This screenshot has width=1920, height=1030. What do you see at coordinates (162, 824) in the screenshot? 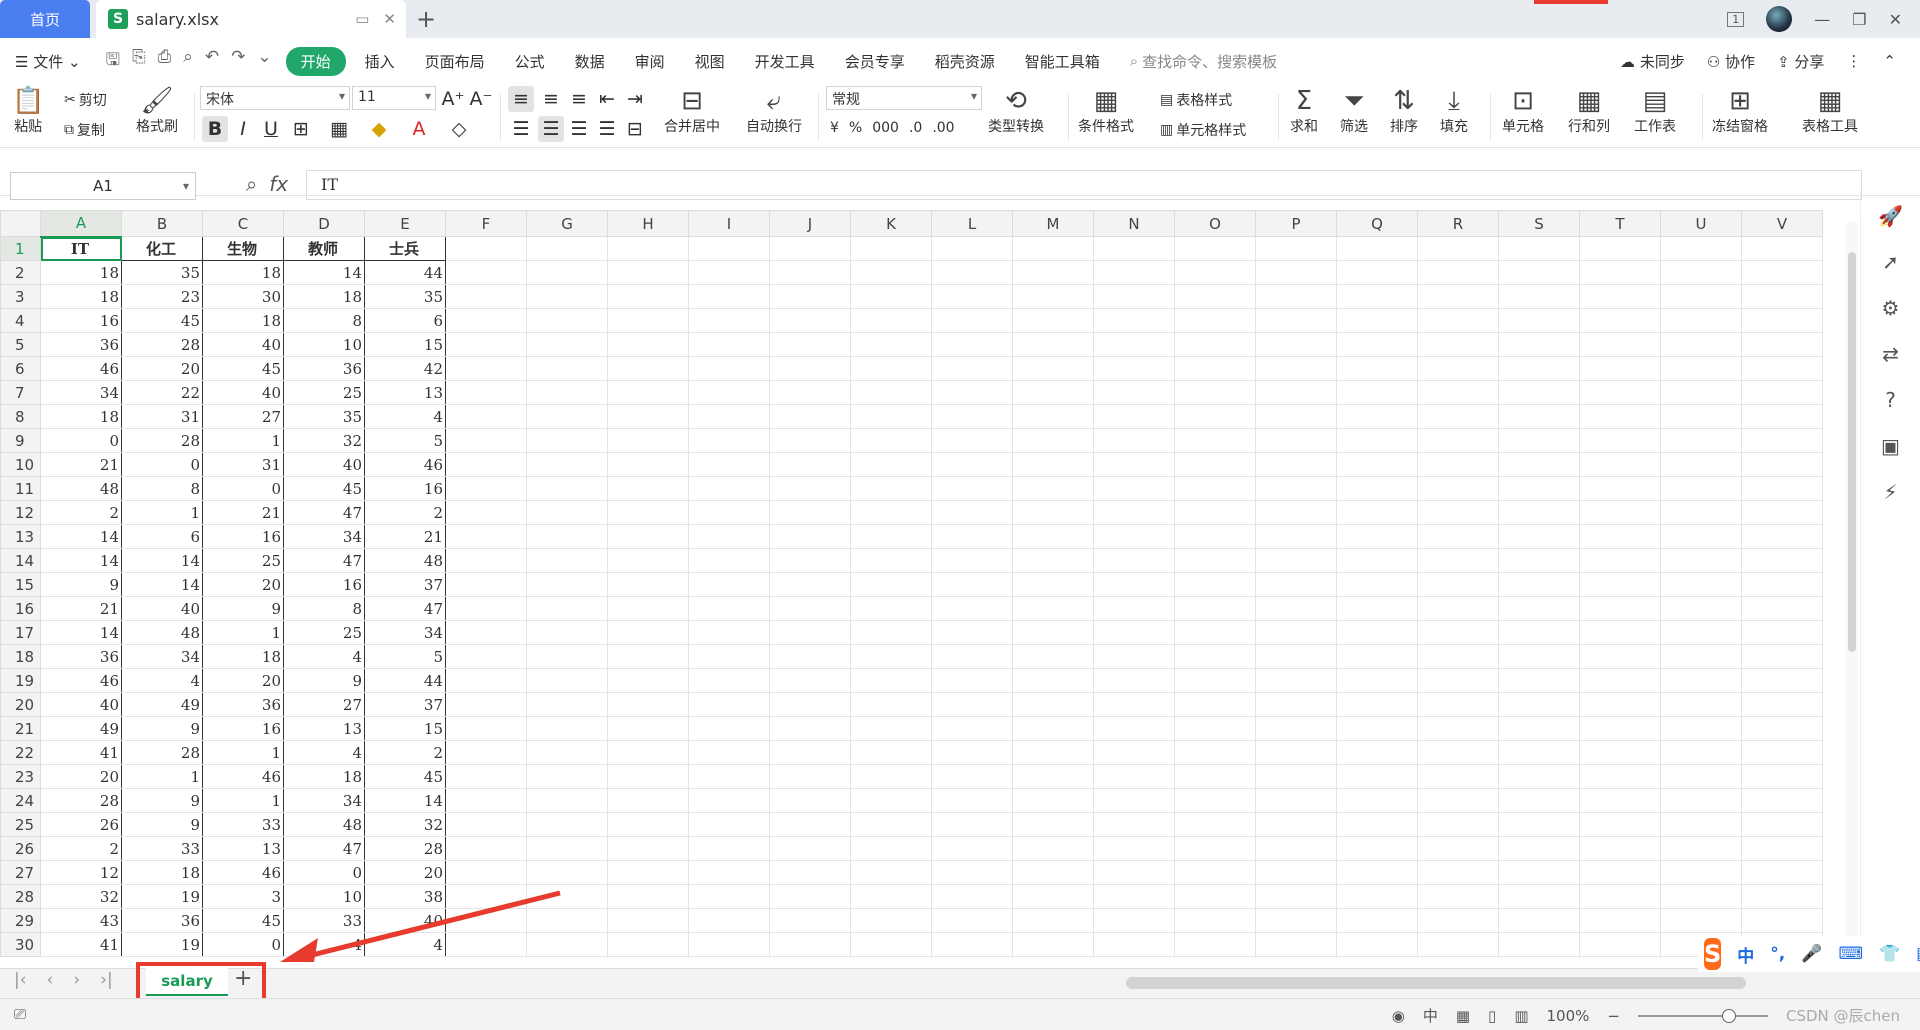
I see `cell: 9` at bounding box center [162, 824].